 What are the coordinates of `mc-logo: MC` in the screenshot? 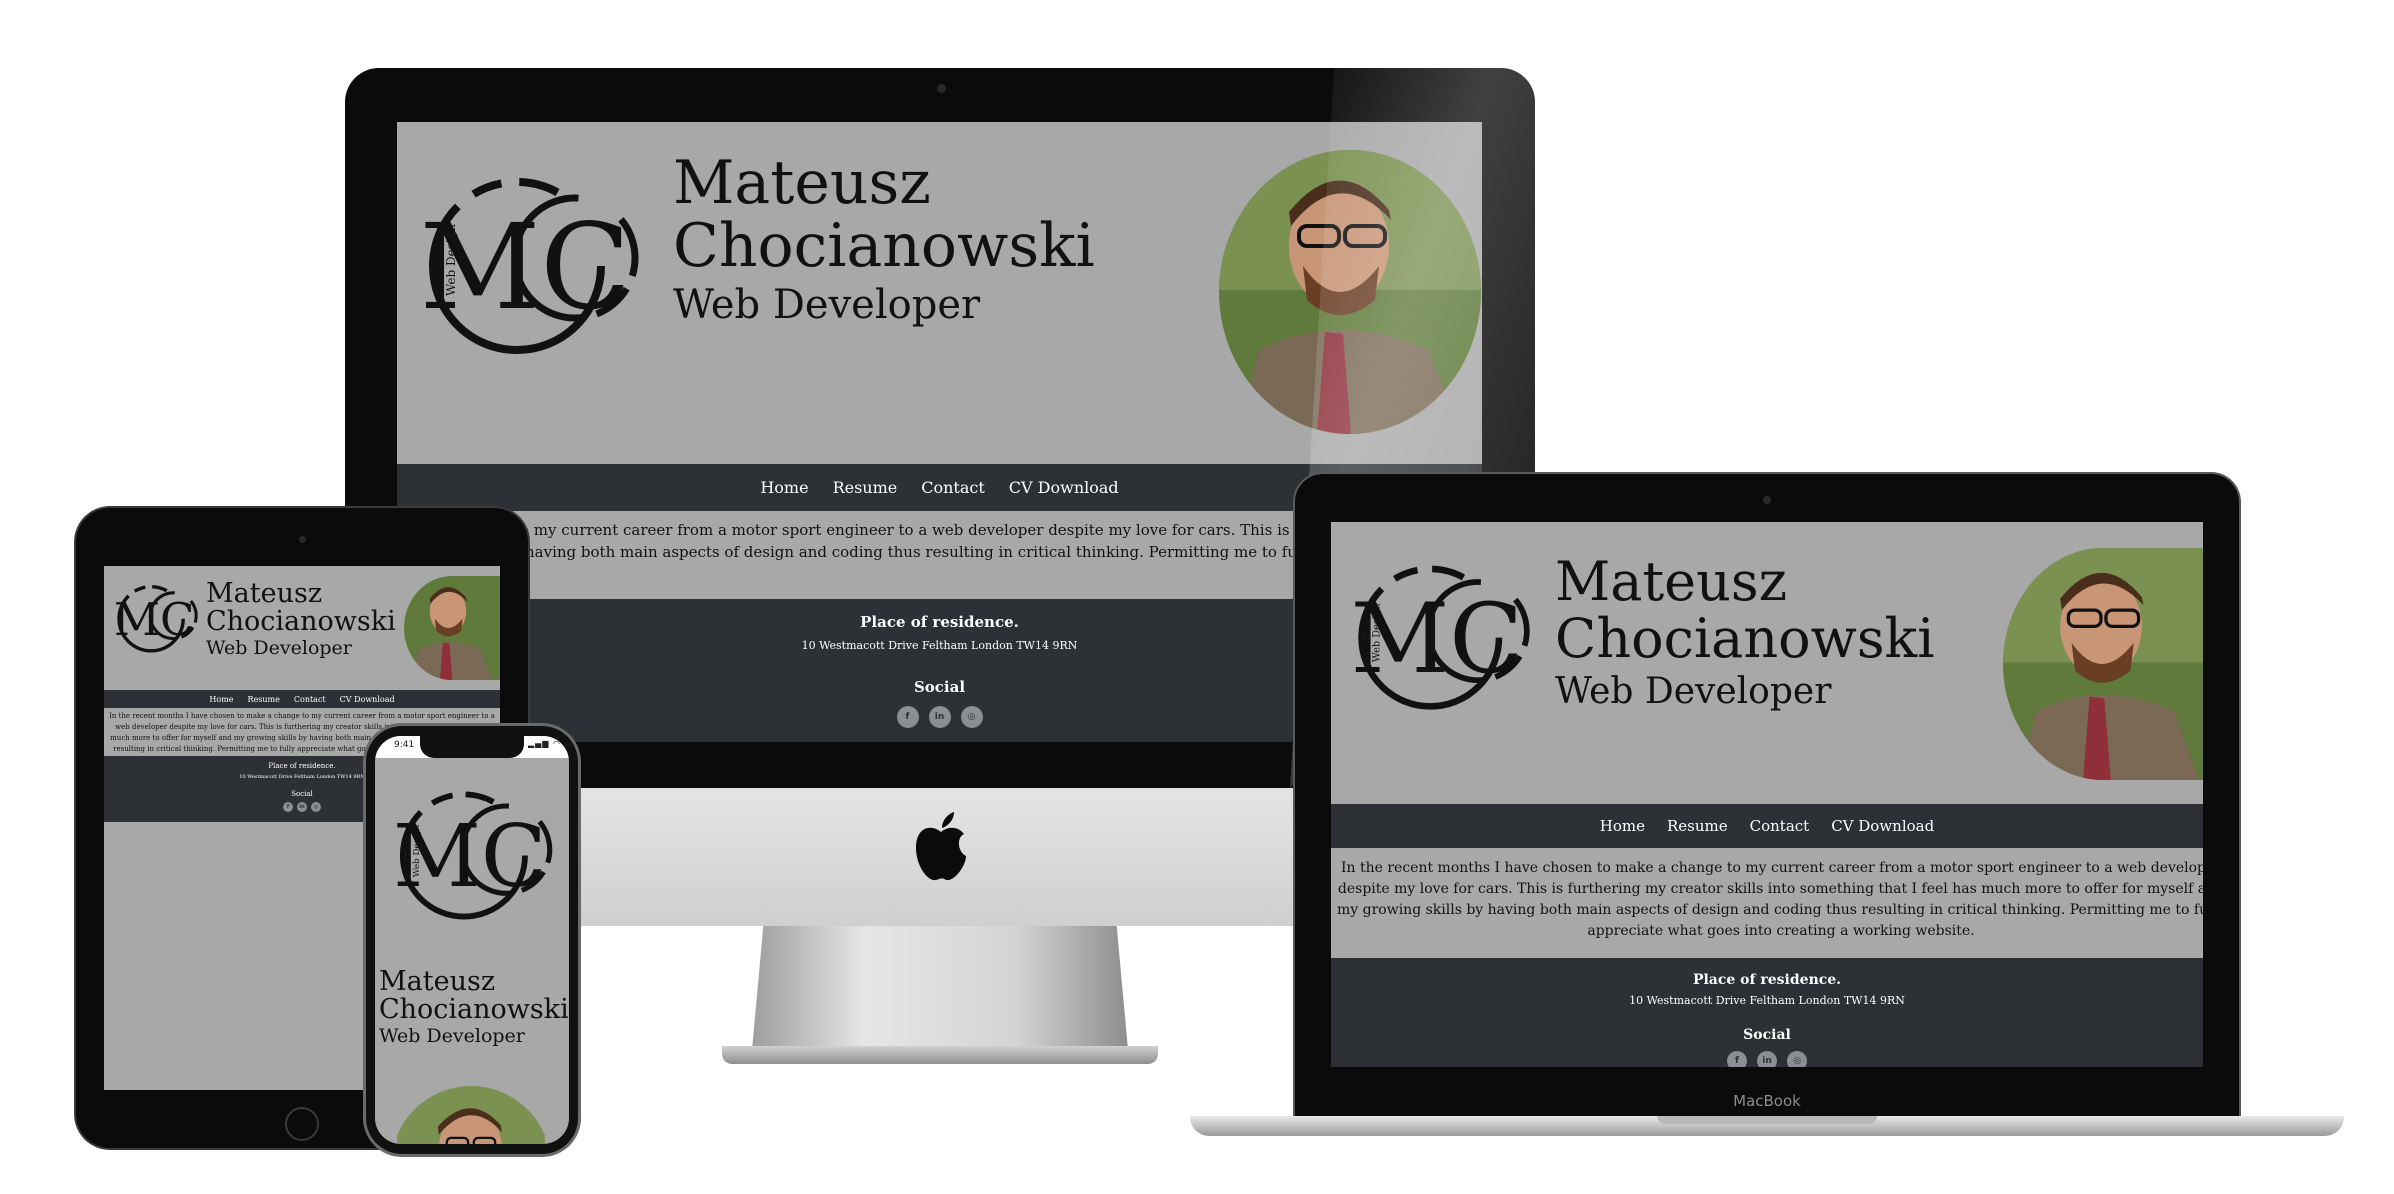 It's located at (157, 618).